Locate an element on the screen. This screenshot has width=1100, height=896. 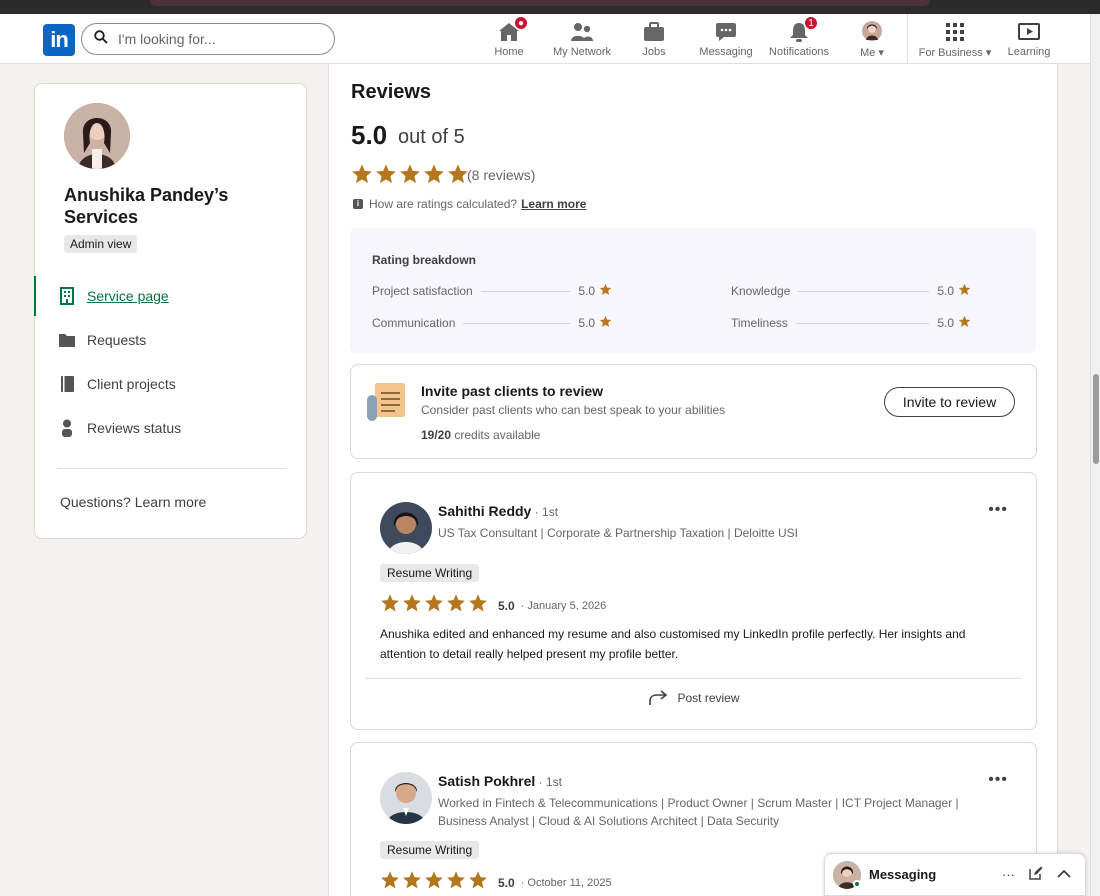
breakdown-row: Knowledge 5.0 is located at coordinates (851, 291).